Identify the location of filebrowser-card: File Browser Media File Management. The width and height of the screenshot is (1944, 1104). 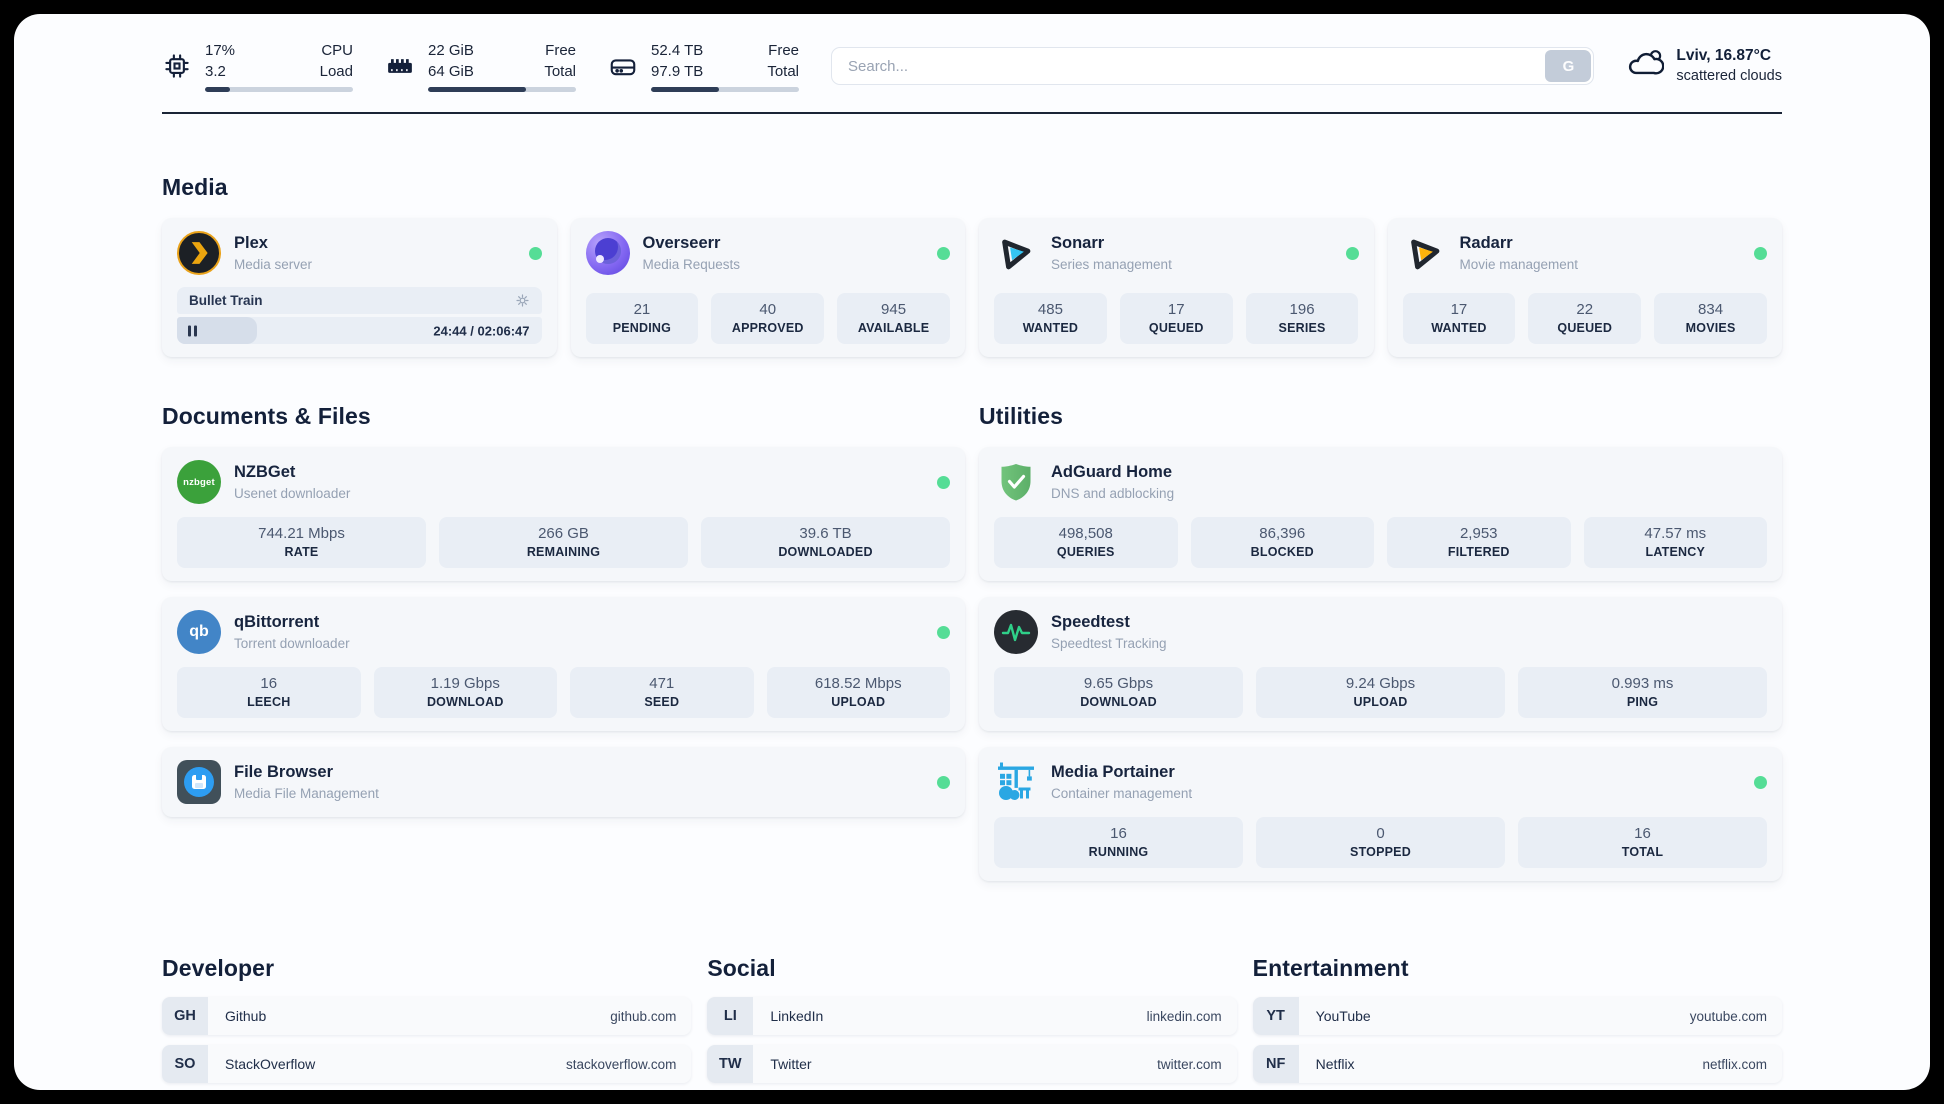
(563, 782).